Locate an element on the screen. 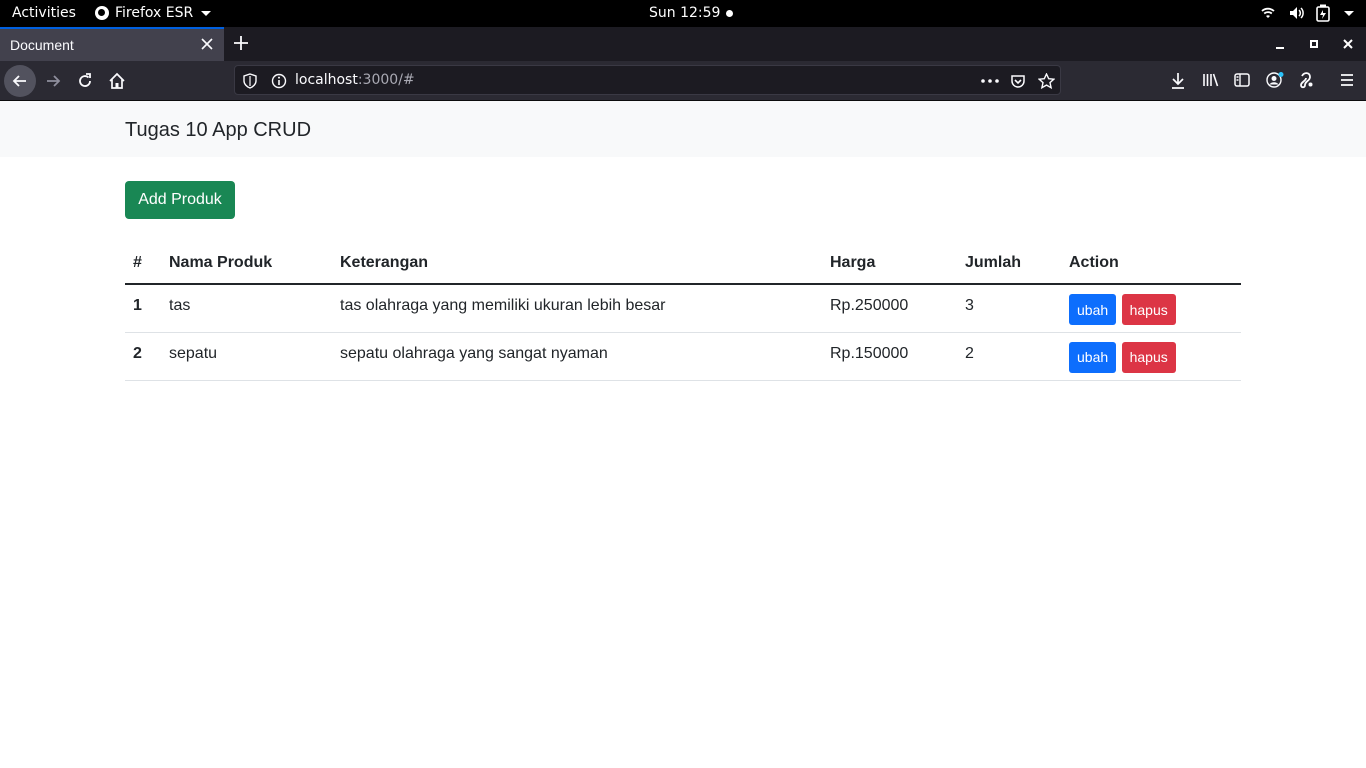 The width and height of the screenshot is (1366, 768). maximize-icon is located at coordinates (1314, 44).